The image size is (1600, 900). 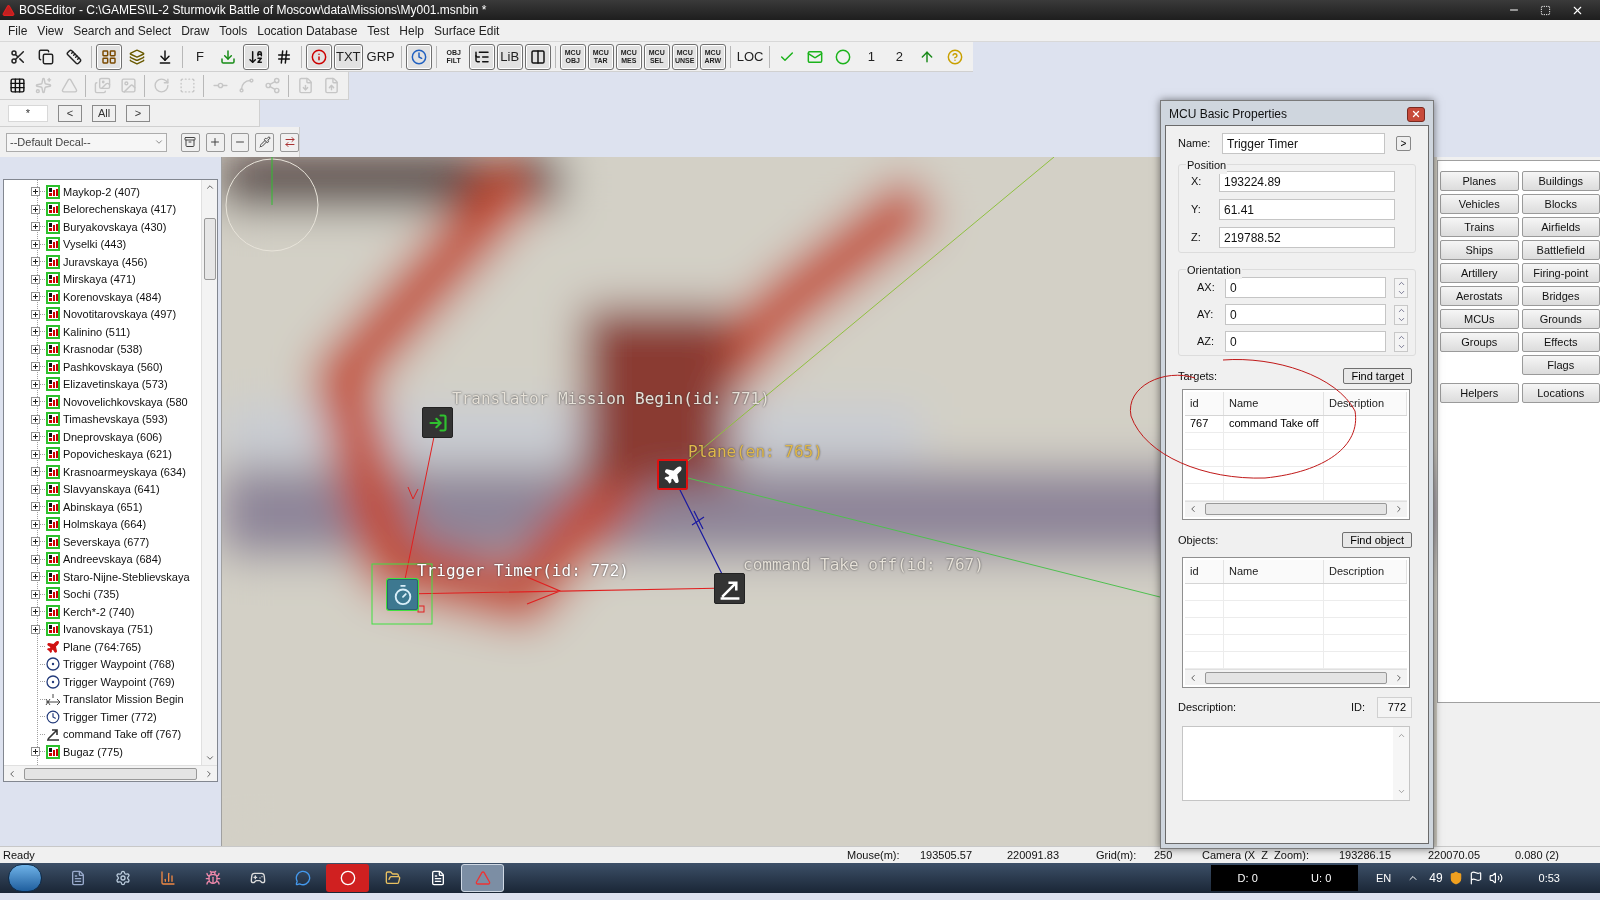 I want to click on tree-item-label: Severskaya (677), so click(x=106, y=542).